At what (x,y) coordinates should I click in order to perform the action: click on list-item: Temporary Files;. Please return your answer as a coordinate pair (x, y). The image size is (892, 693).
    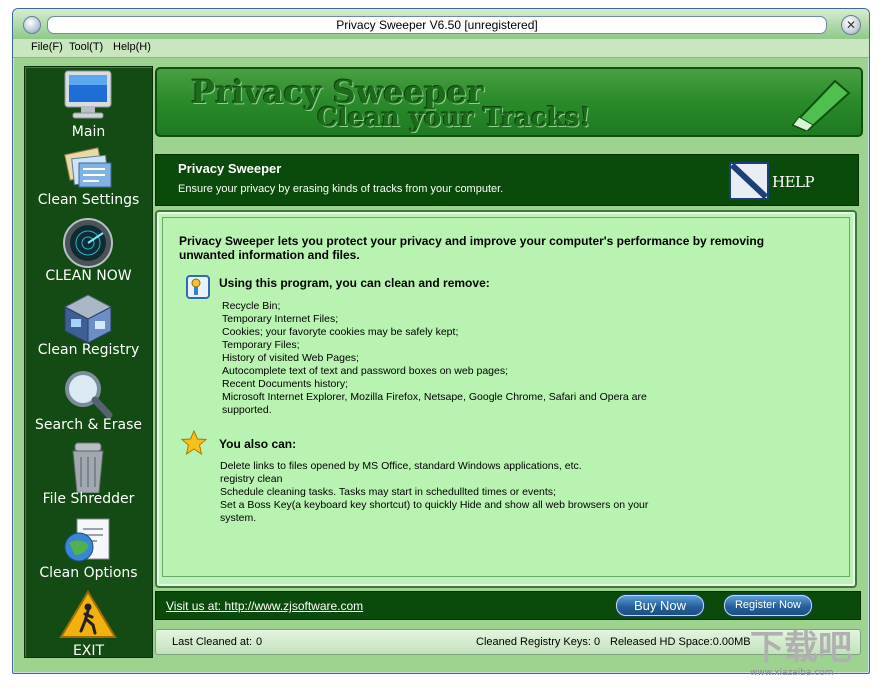
    Looking at the image, I should click on (261, 345).